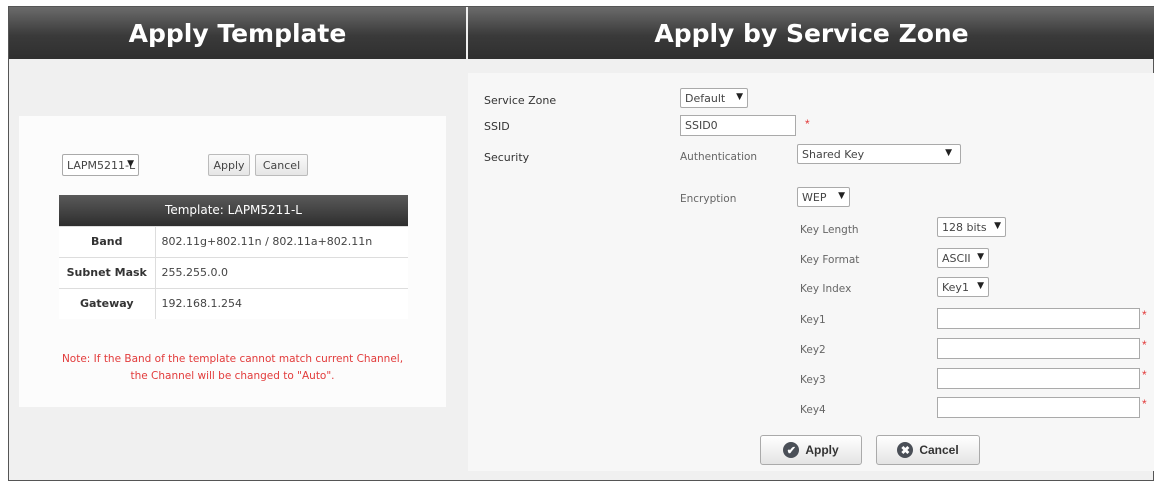 Image resolution: width=1154 pixels, height=481 pixels. Describe the element at coordinates (1038, 318) in the screenshot. I see `key1-input` at that location.